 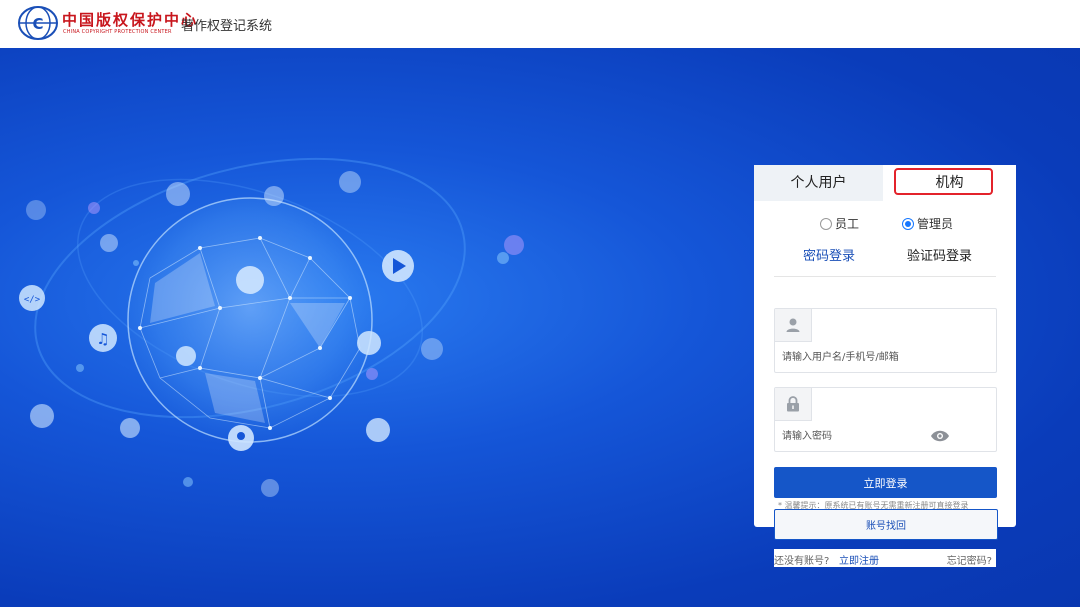 What do you see at coordinates (908, 223) in the screenshot?
I see `radio-checked-icon` at bounding box center [908, 223].